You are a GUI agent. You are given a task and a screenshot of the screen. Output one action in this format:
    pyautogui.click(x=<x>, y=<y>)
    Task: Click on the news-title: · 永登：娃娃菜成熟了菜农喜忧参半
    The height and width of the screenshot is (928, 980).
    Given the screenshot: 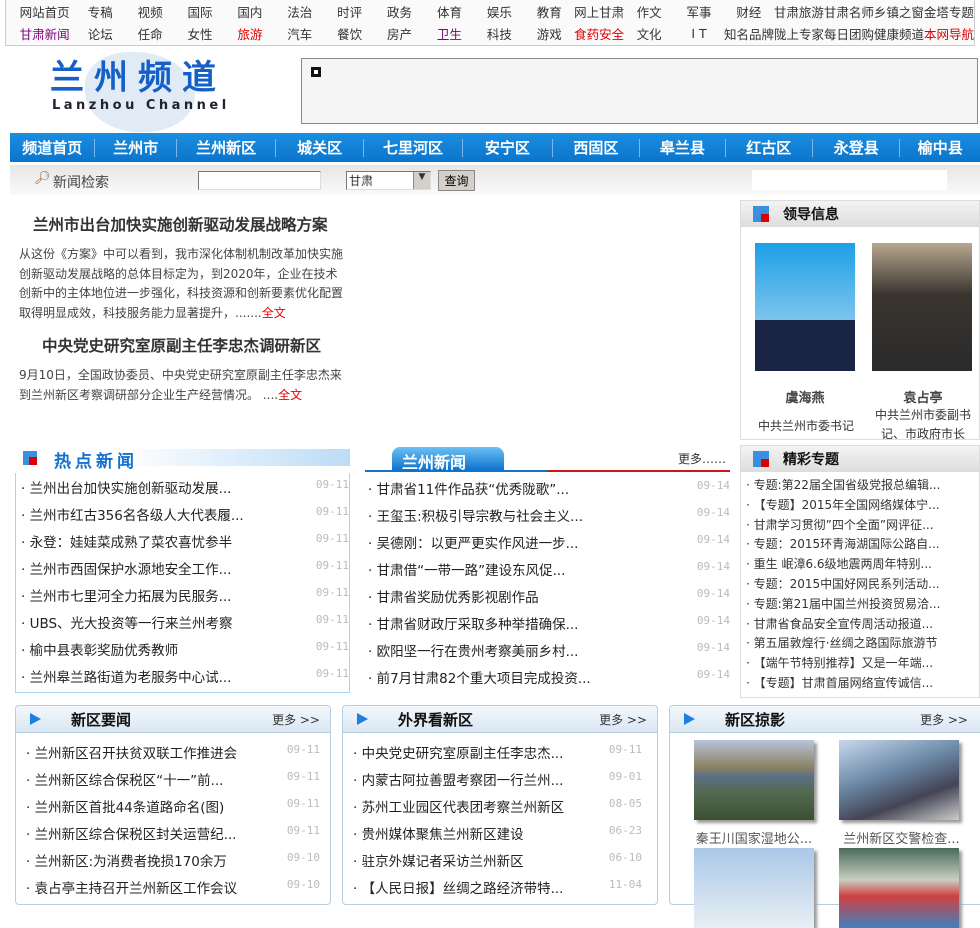 What is the action you would take?
    pyautogui.click(x=126, y=541)
    